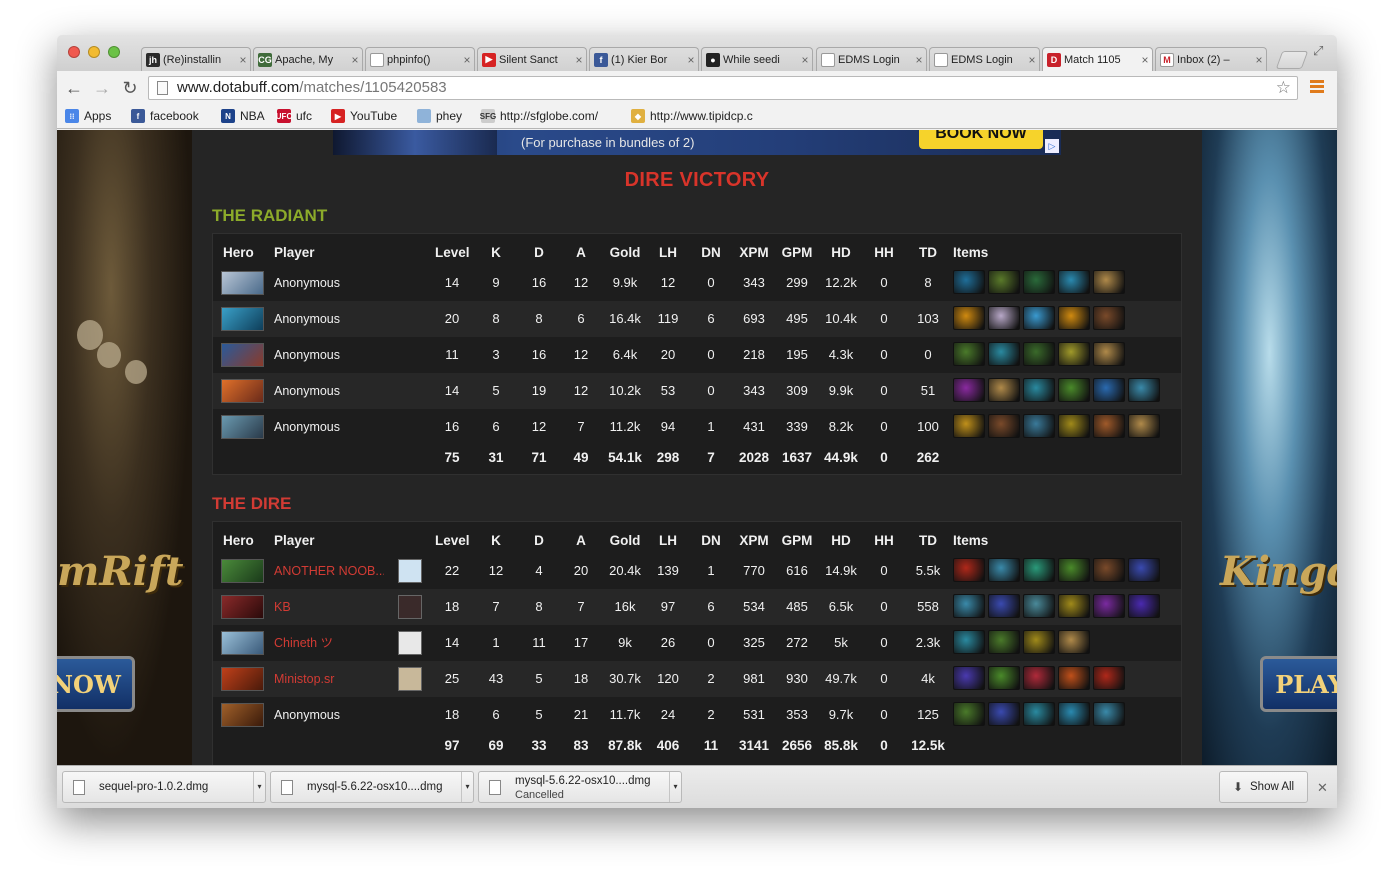 The height and width of the screenshot is (888, 1394). I want to click on right-ad-button: PLAY, so click(1298, 684).